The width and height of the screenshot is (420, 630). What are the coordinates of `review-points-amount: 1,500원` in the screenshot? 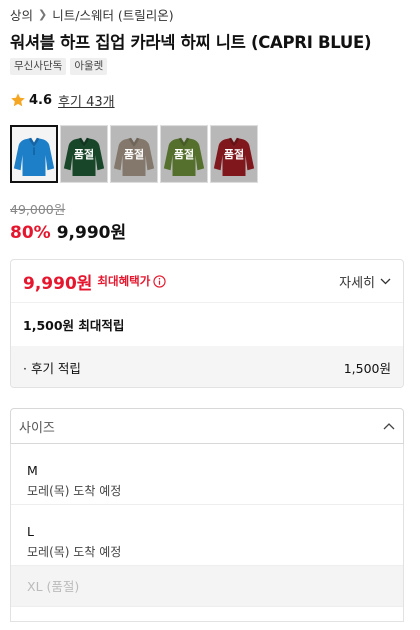 It's located at (367, 368).